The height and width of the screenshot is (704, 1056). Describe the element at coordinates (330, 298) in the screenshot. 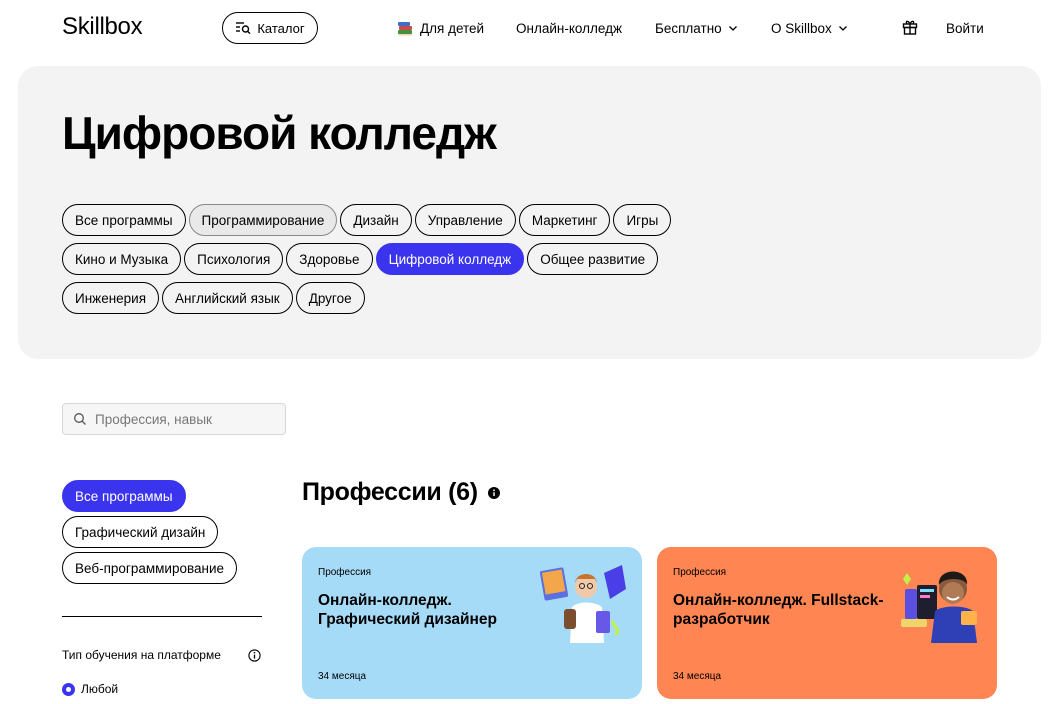

I see `category-chip: Другое` at that location.